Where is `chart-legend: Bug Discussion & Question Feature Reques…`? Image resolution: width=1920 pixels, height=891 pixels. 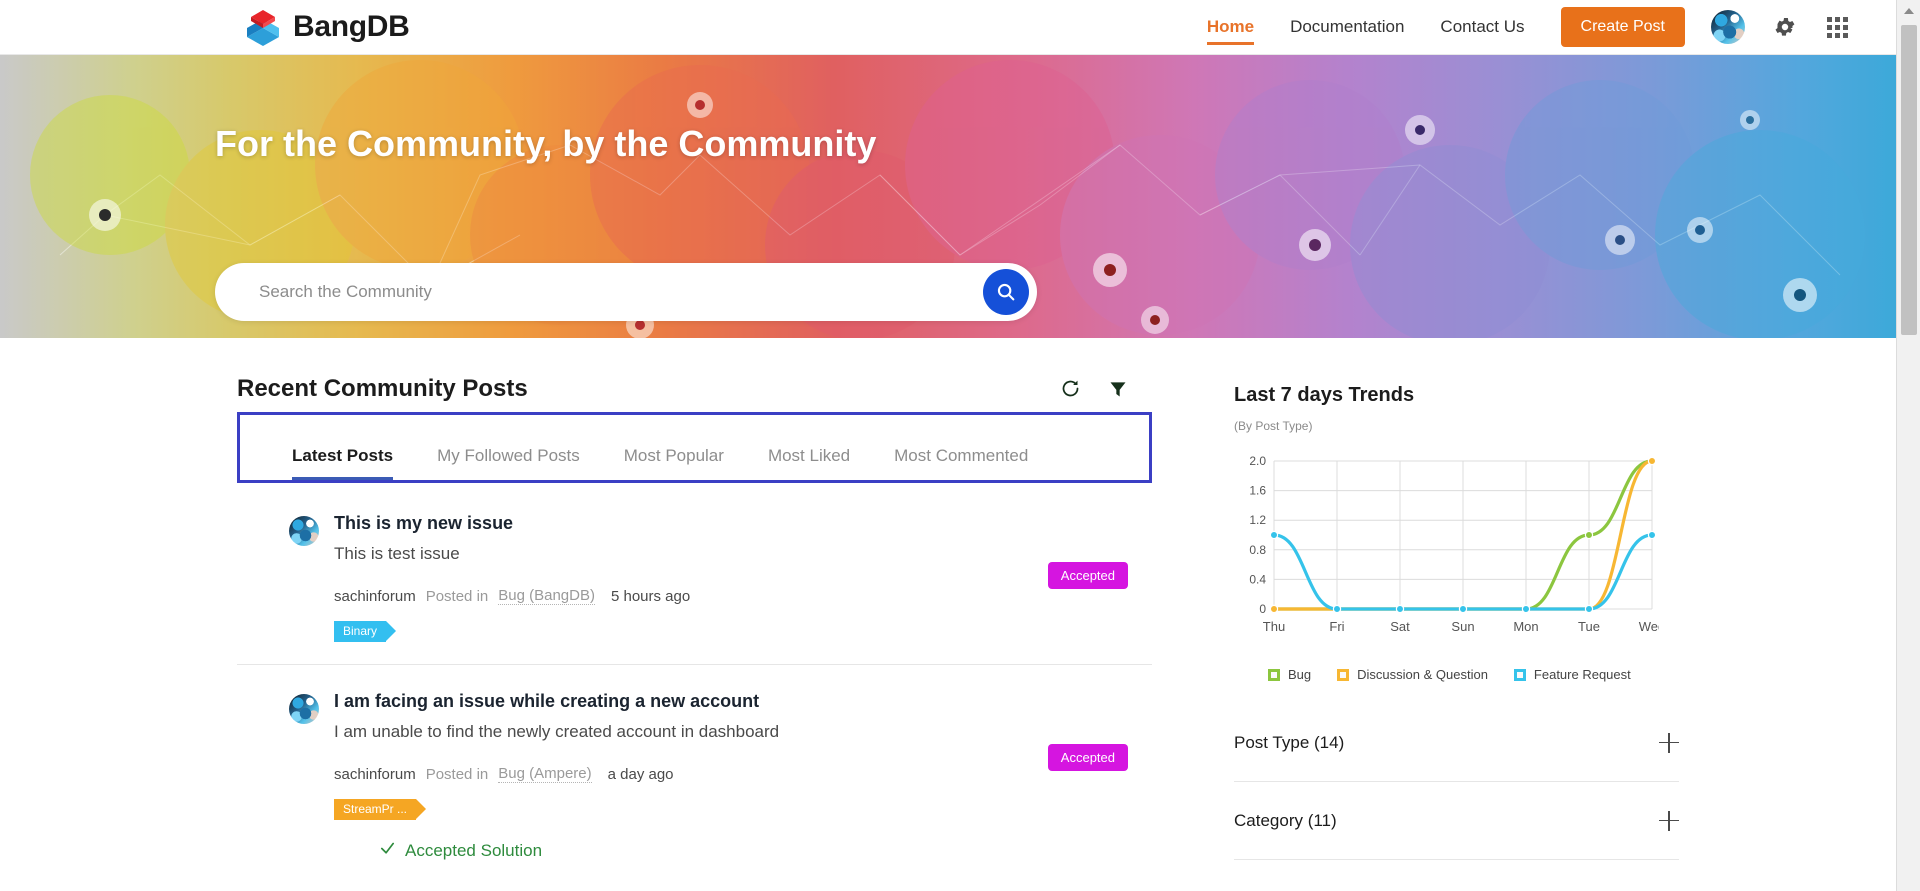
chart-legend: Bug Discussion & Question Feature Reques… is located at coordinates (1456, 674).